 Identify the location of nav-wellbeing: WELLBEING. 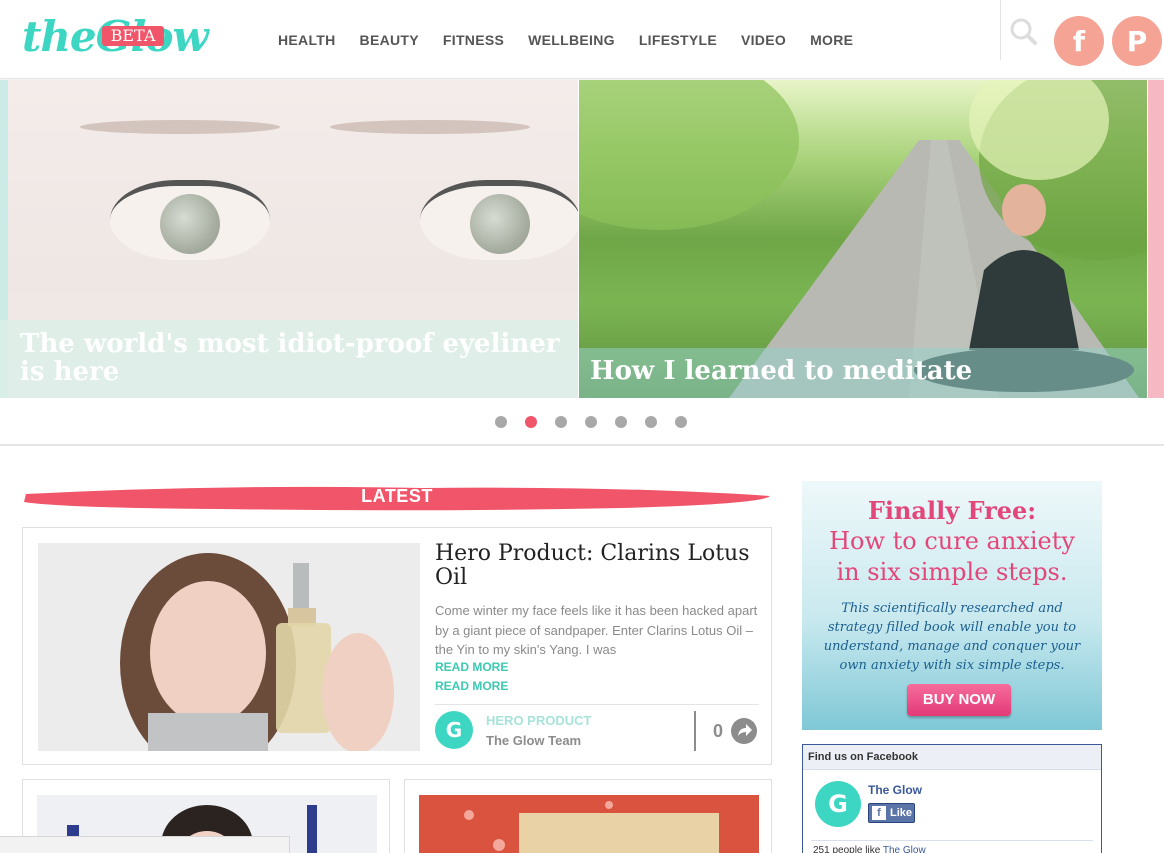
(571, 40).